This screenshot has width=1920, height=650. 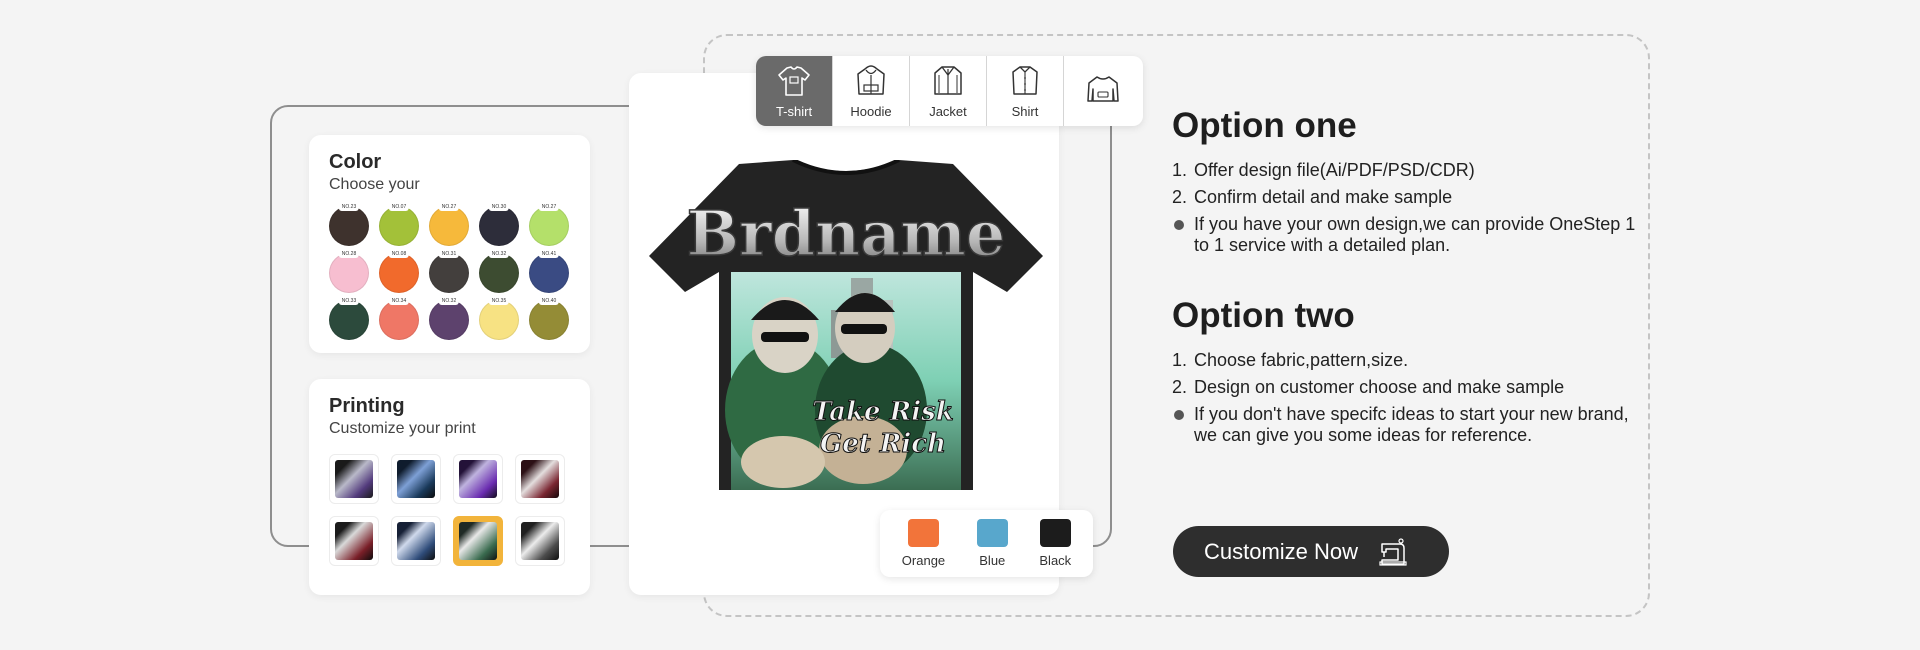 What do you see at coordinates (1281, 551) in the screenshot?
I see `customize-now-label: Customize Now` at bounding box center [1281, 551].